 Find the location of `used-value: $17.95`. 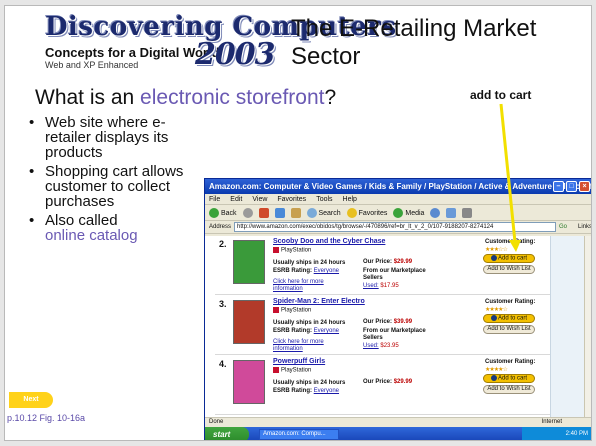

used-value: $17.95 is located at coordinates (389, 286).